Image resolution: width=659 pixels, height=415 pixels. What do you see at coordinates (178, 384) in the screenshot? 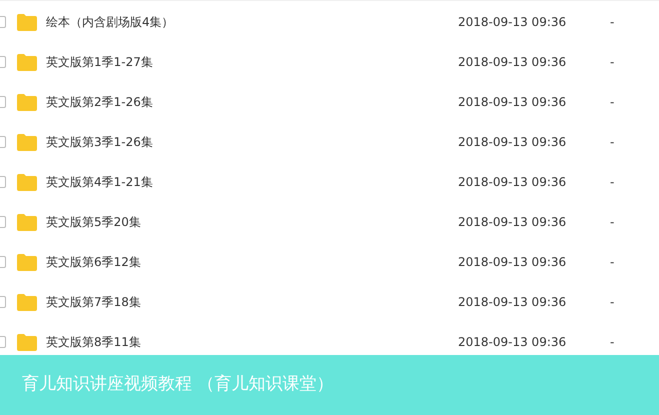
I see `banner-title: 育儿知识讲座视频教程 （育儿知识课堂）` at bounding box center [178, 384].